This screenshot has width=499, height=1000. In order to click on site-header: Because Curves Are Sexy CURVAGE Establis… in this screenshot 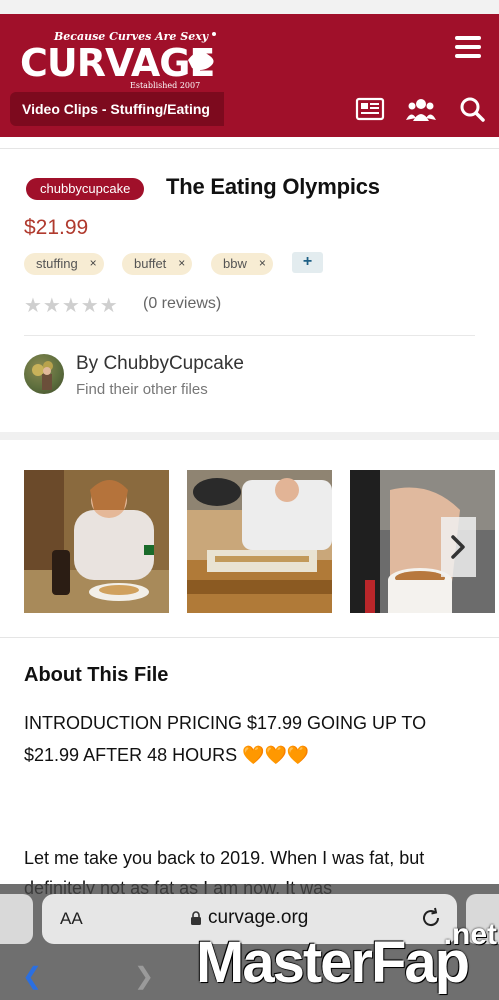, I will do `click(249, 75)`.